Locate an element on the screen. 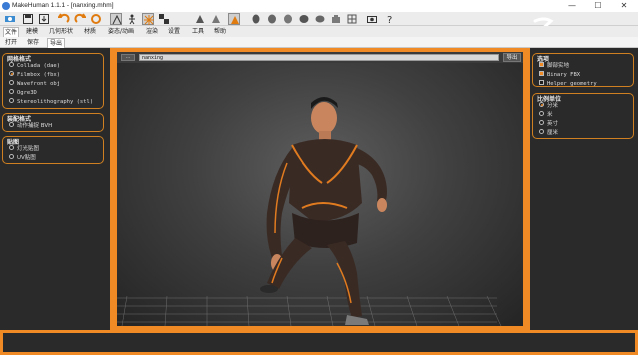 This screenshot has height=355, width=638. head-right-icon is located at coordinates (288, 19).